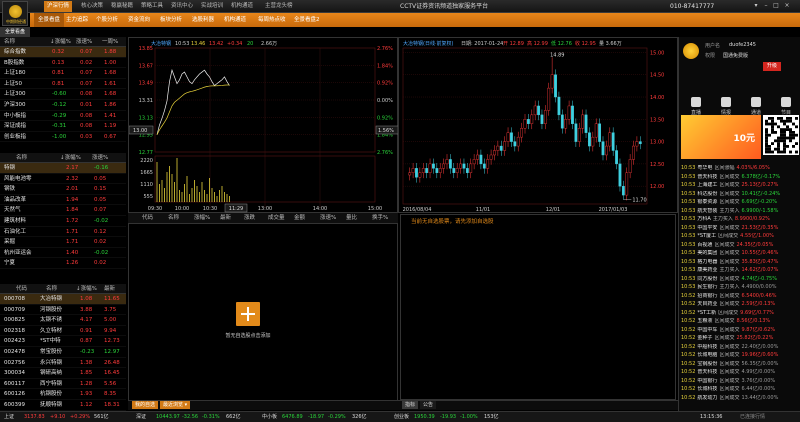 Image resolution: width=800 pixels, height=422 pixels. Describe the element at coordinates (307, 20) in the screenshot. I see `toolbar-item-8: 全景看盘2` at that location.